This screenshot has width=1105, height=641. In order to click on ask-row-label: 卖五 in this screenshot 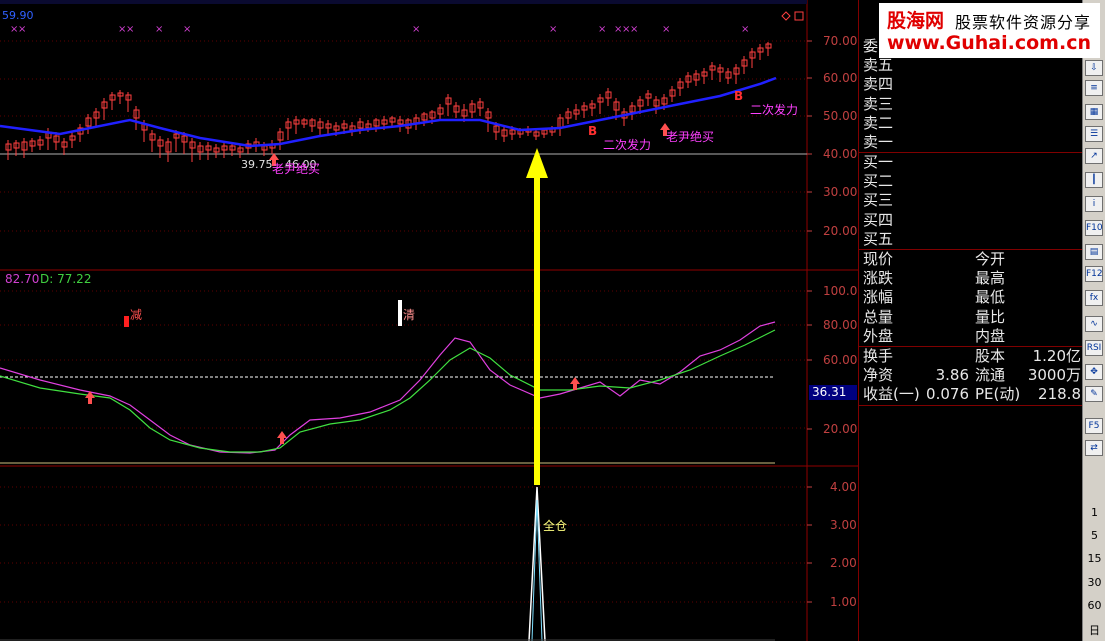, I will do `click(878, 65)`.